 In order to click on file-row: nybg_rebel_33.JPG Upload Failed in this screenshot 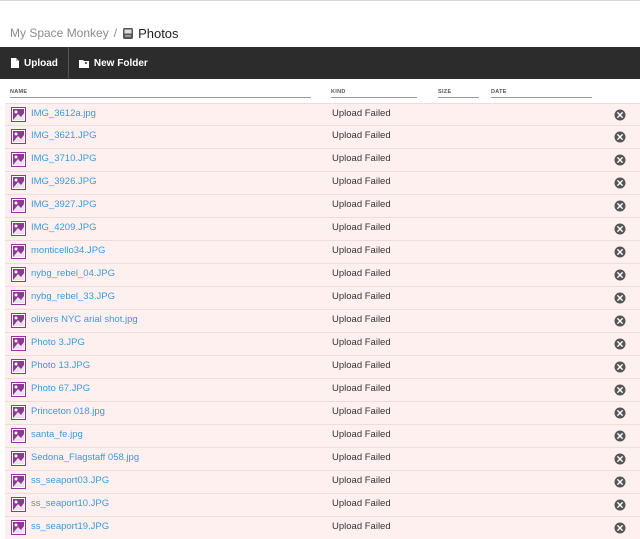, I will do `click(322, 298)`.